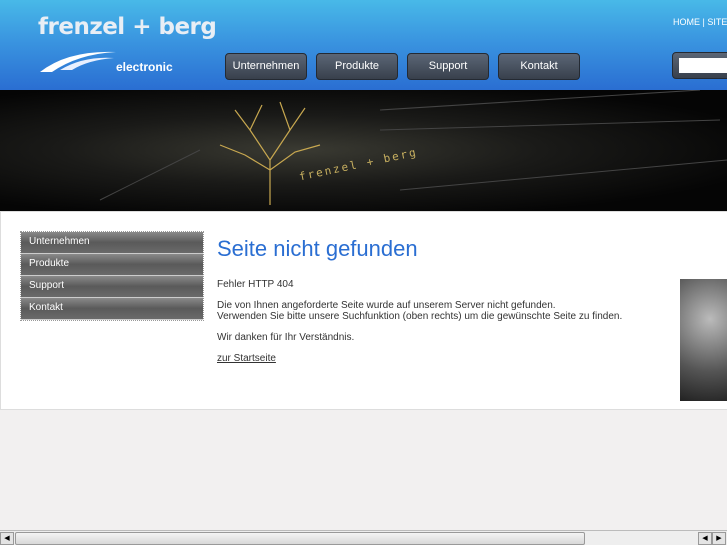 The image size is (727, 545). Describe the element at coordinates (700, 22) in the screenshot. I see `top-links: HOME | SITE` at that location.